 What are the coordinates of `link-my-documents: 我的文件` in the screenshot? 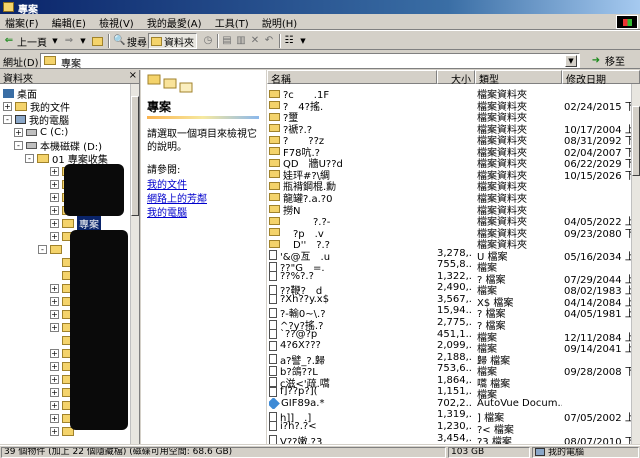 It's located at (167, 183).